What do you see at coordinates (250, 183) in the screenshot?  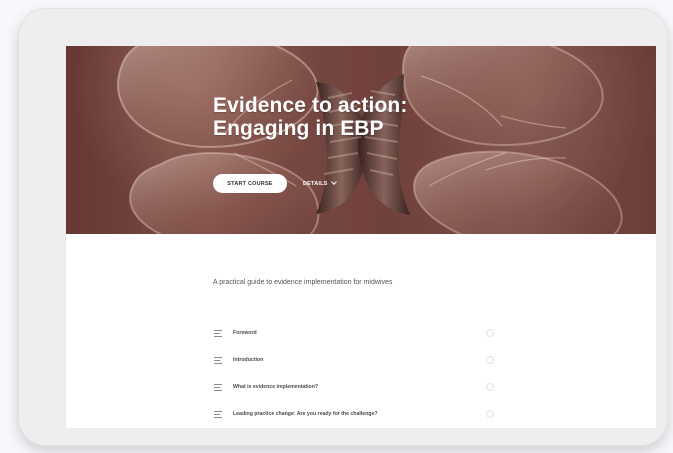 I see `start-course-button: START COURSE` at bounding box center [250, 183].